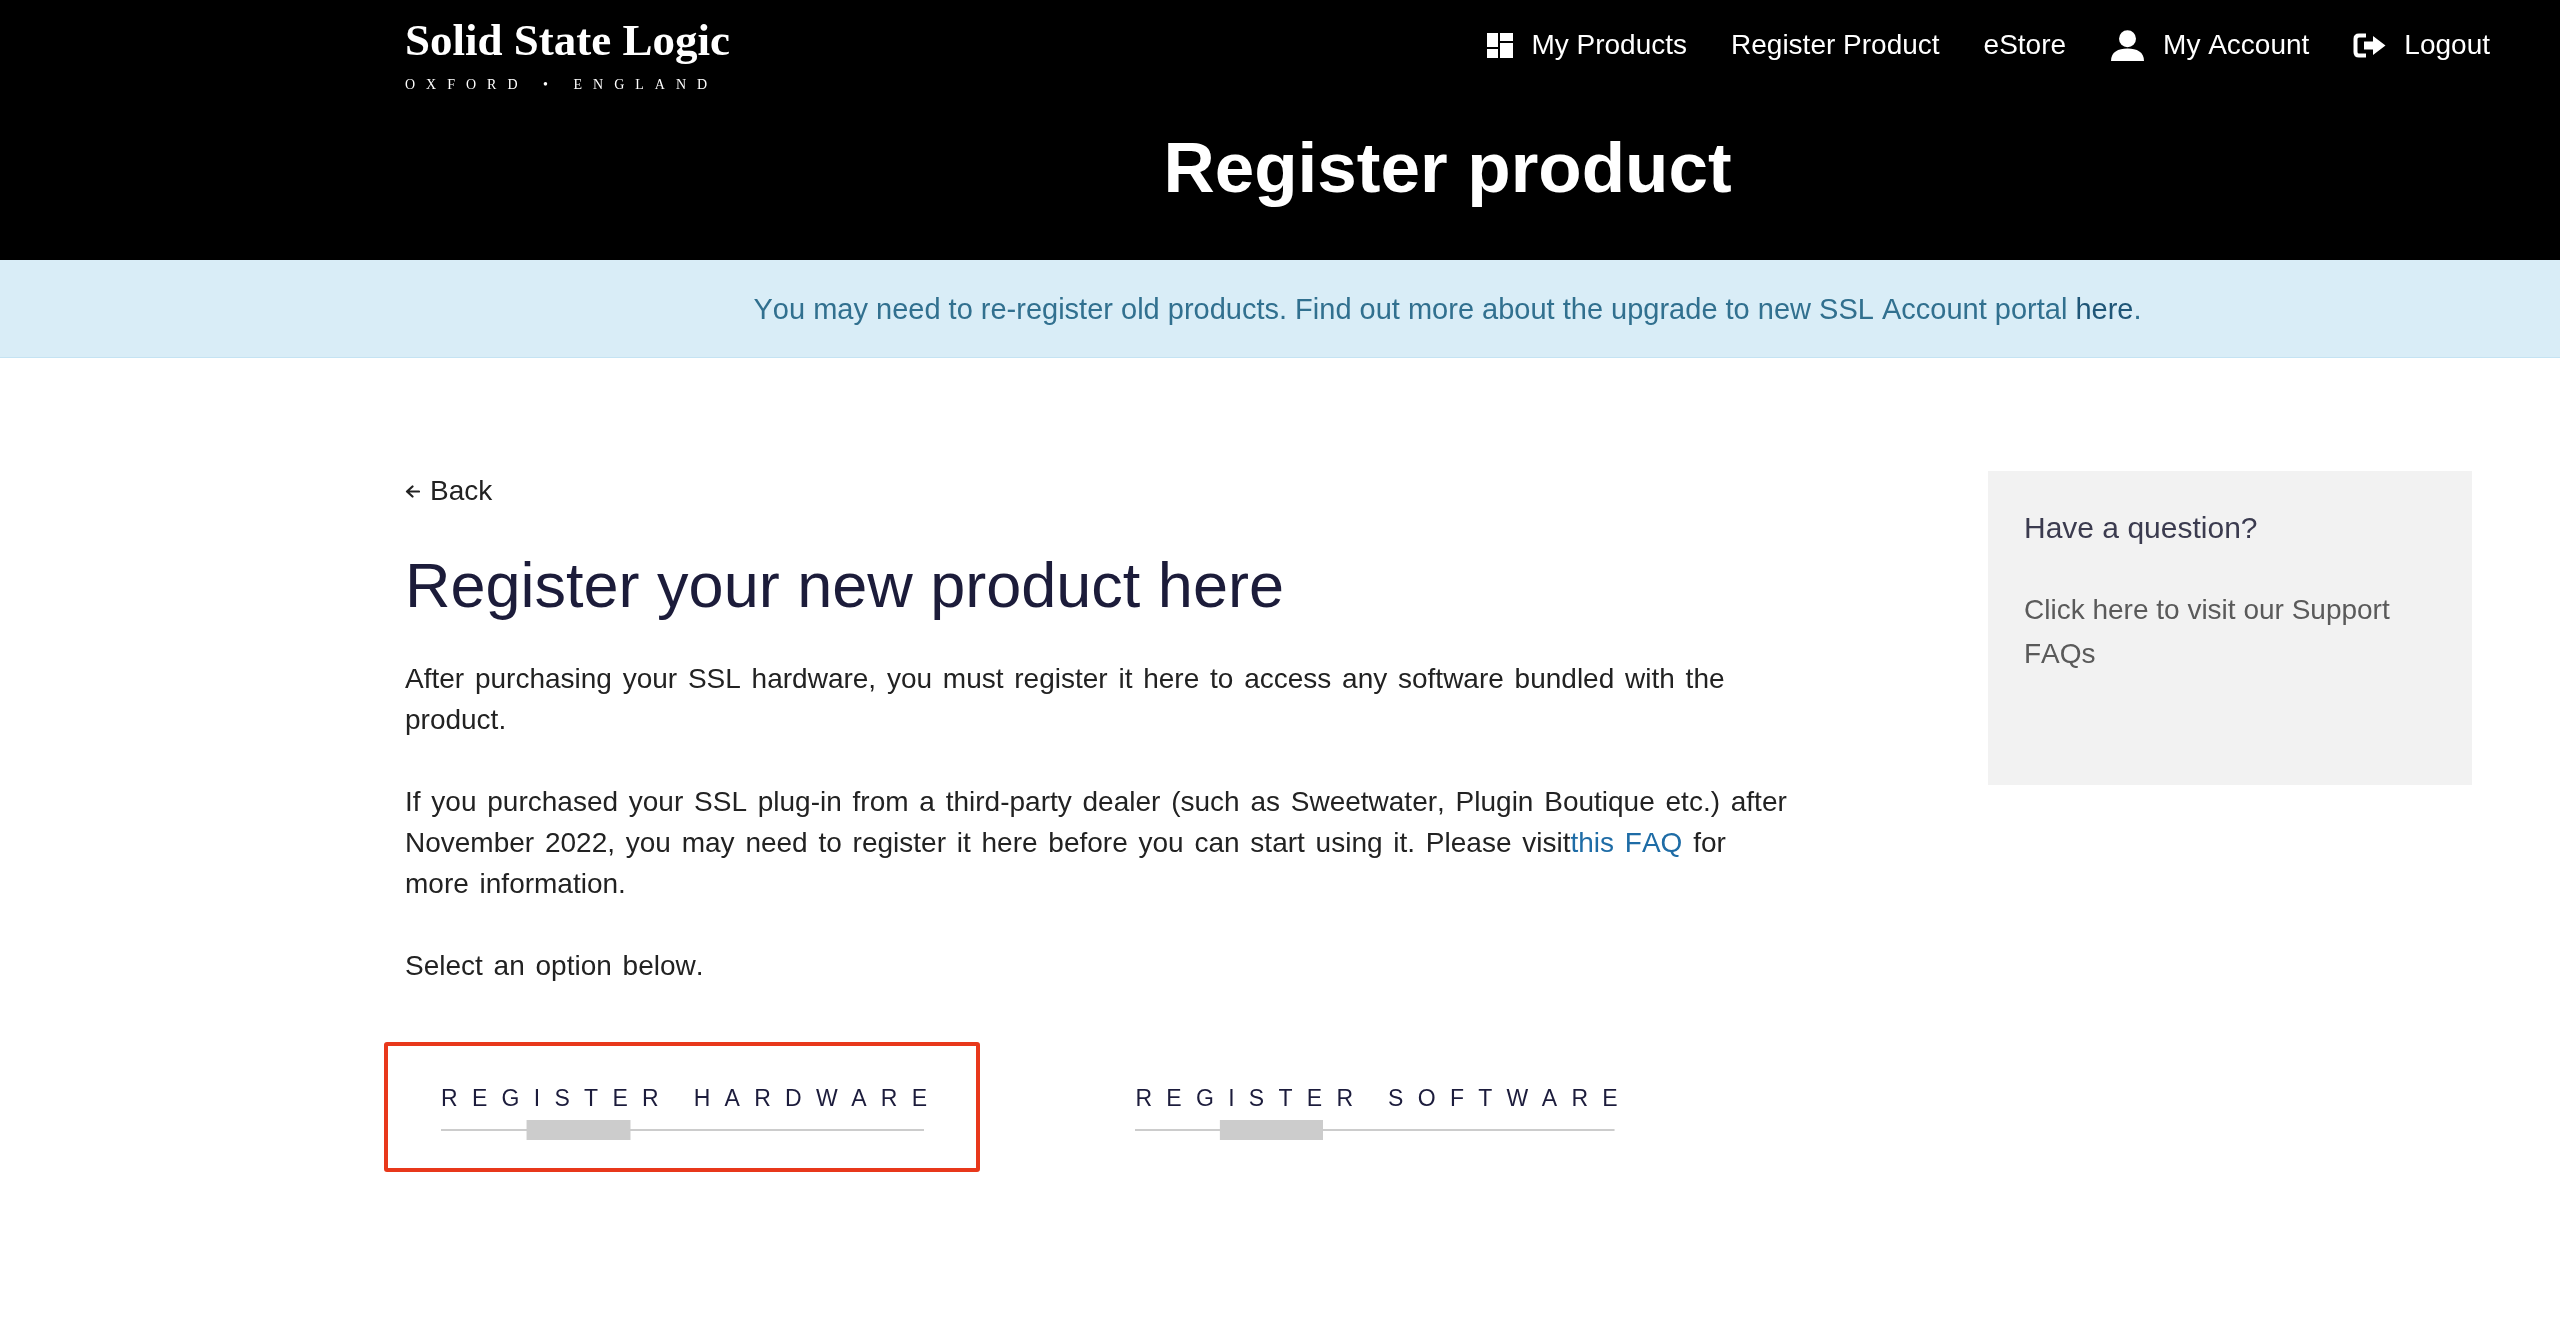  Describe the element at coordinates (1835, 45) in the screenshot. I see `nav-link: Register Product` at that location.